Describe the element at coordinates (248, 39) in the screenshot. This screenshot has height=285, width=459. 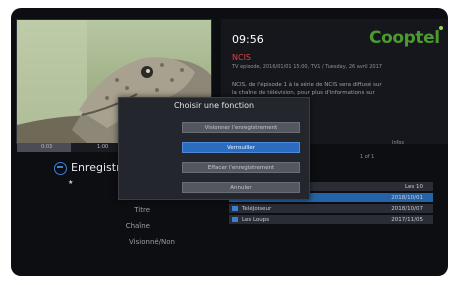
I see `clock: 09:56` at that location.